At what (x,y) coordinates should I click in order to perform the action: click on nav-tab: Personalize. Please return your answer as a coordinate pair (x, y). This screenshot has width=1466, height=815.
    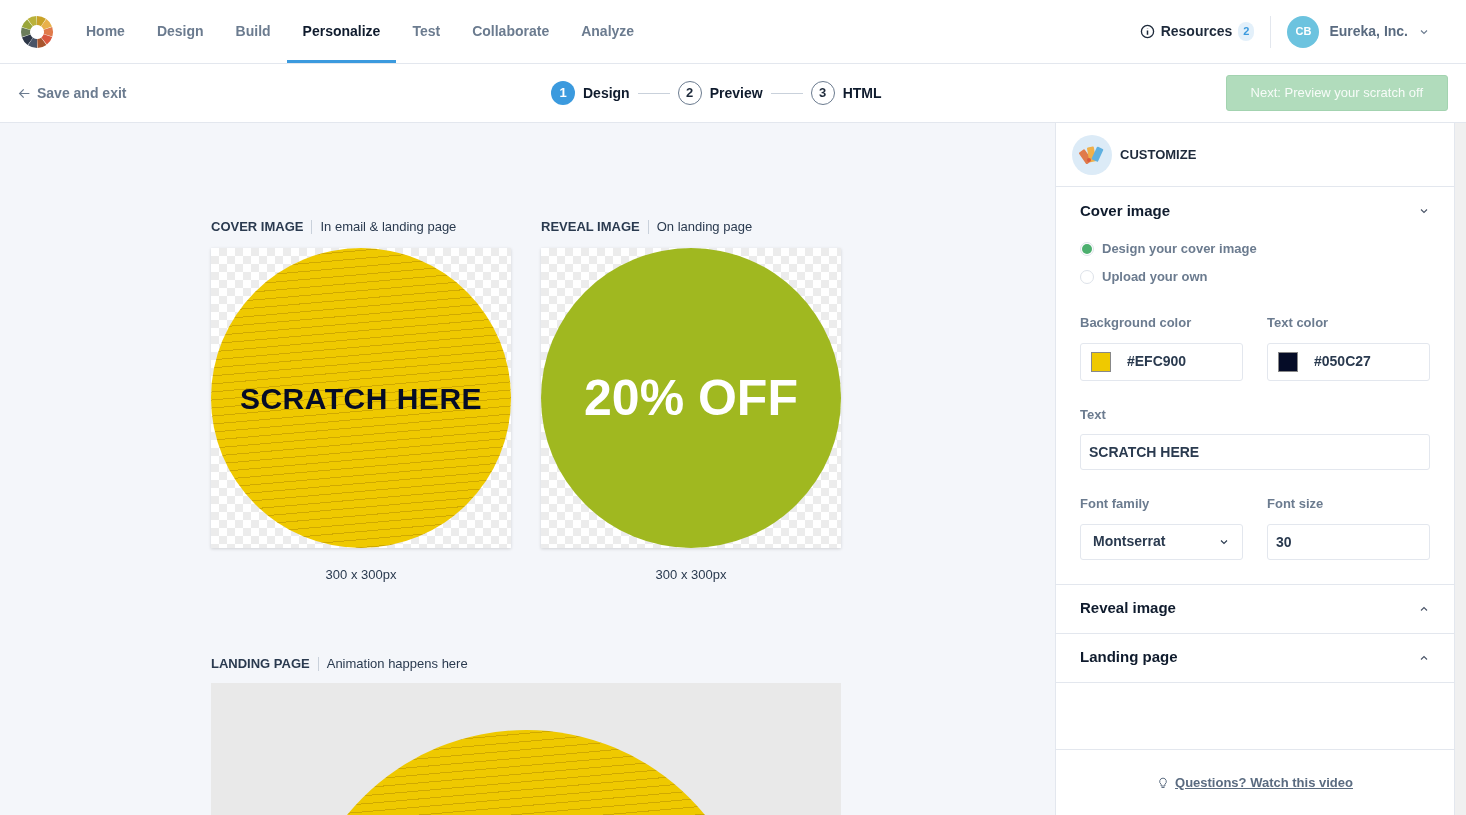
    Looking at the image, I should click on (341, 33).